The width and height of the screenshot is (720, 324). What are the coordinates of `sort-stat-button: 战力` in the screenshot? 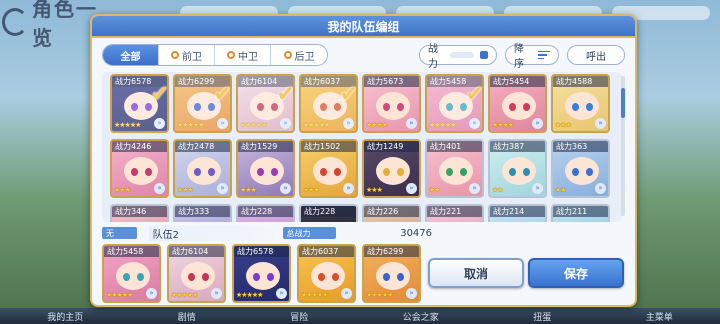 It's located at (458, 57).